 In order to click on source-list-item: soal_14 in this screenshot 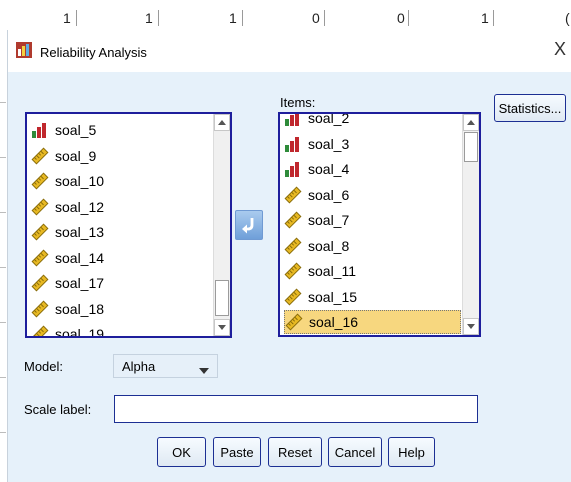, I will do `click(121, 258)`.